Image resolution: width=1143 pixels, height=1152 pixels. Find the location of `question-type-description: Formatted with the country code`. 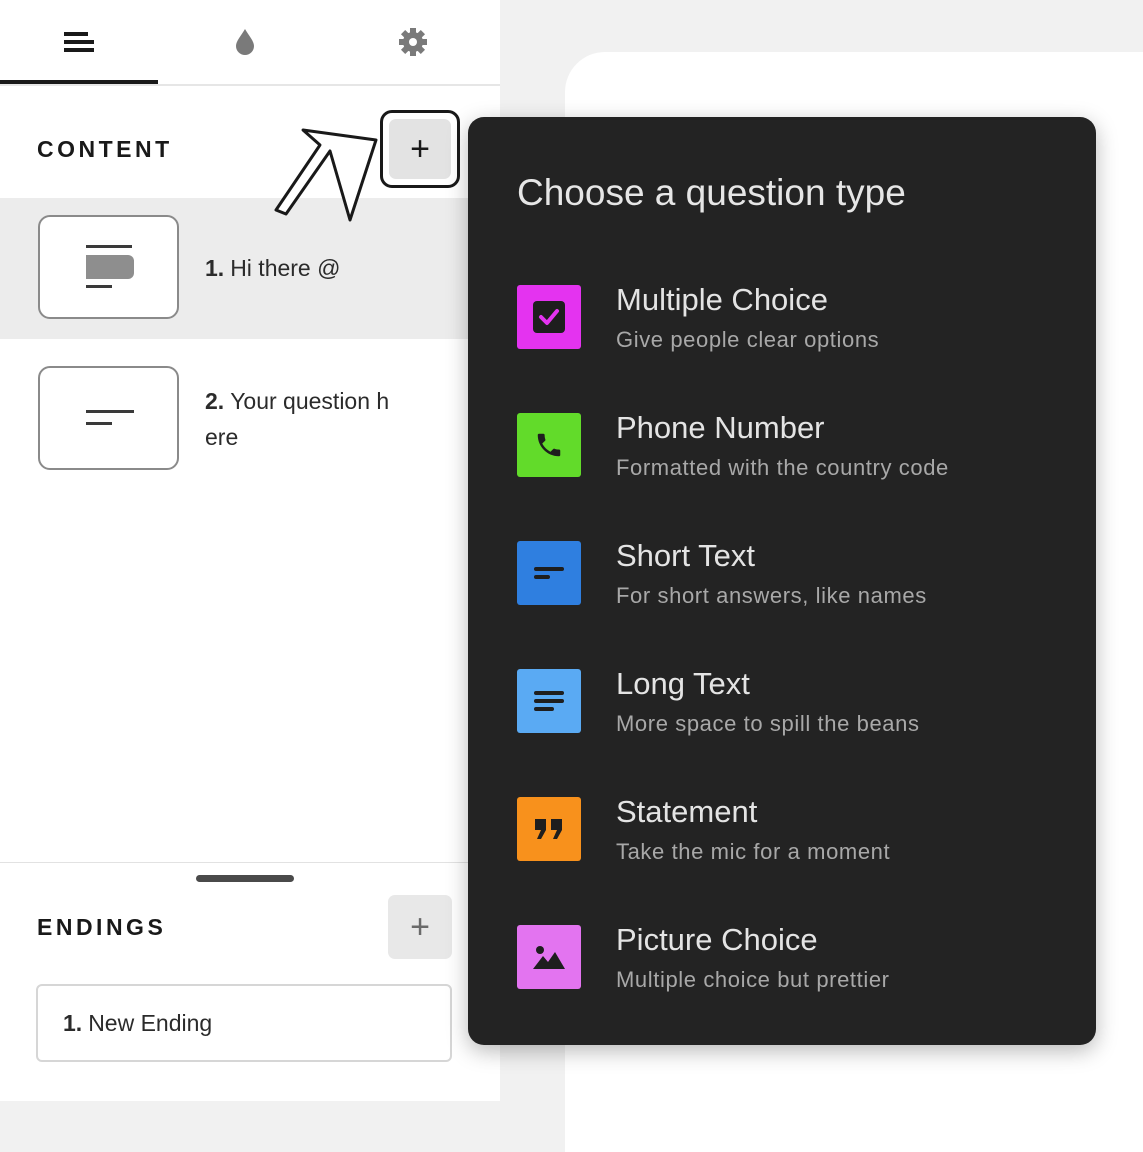

question-type-description: Formatted with the country code is located at coordinates (782, 467).